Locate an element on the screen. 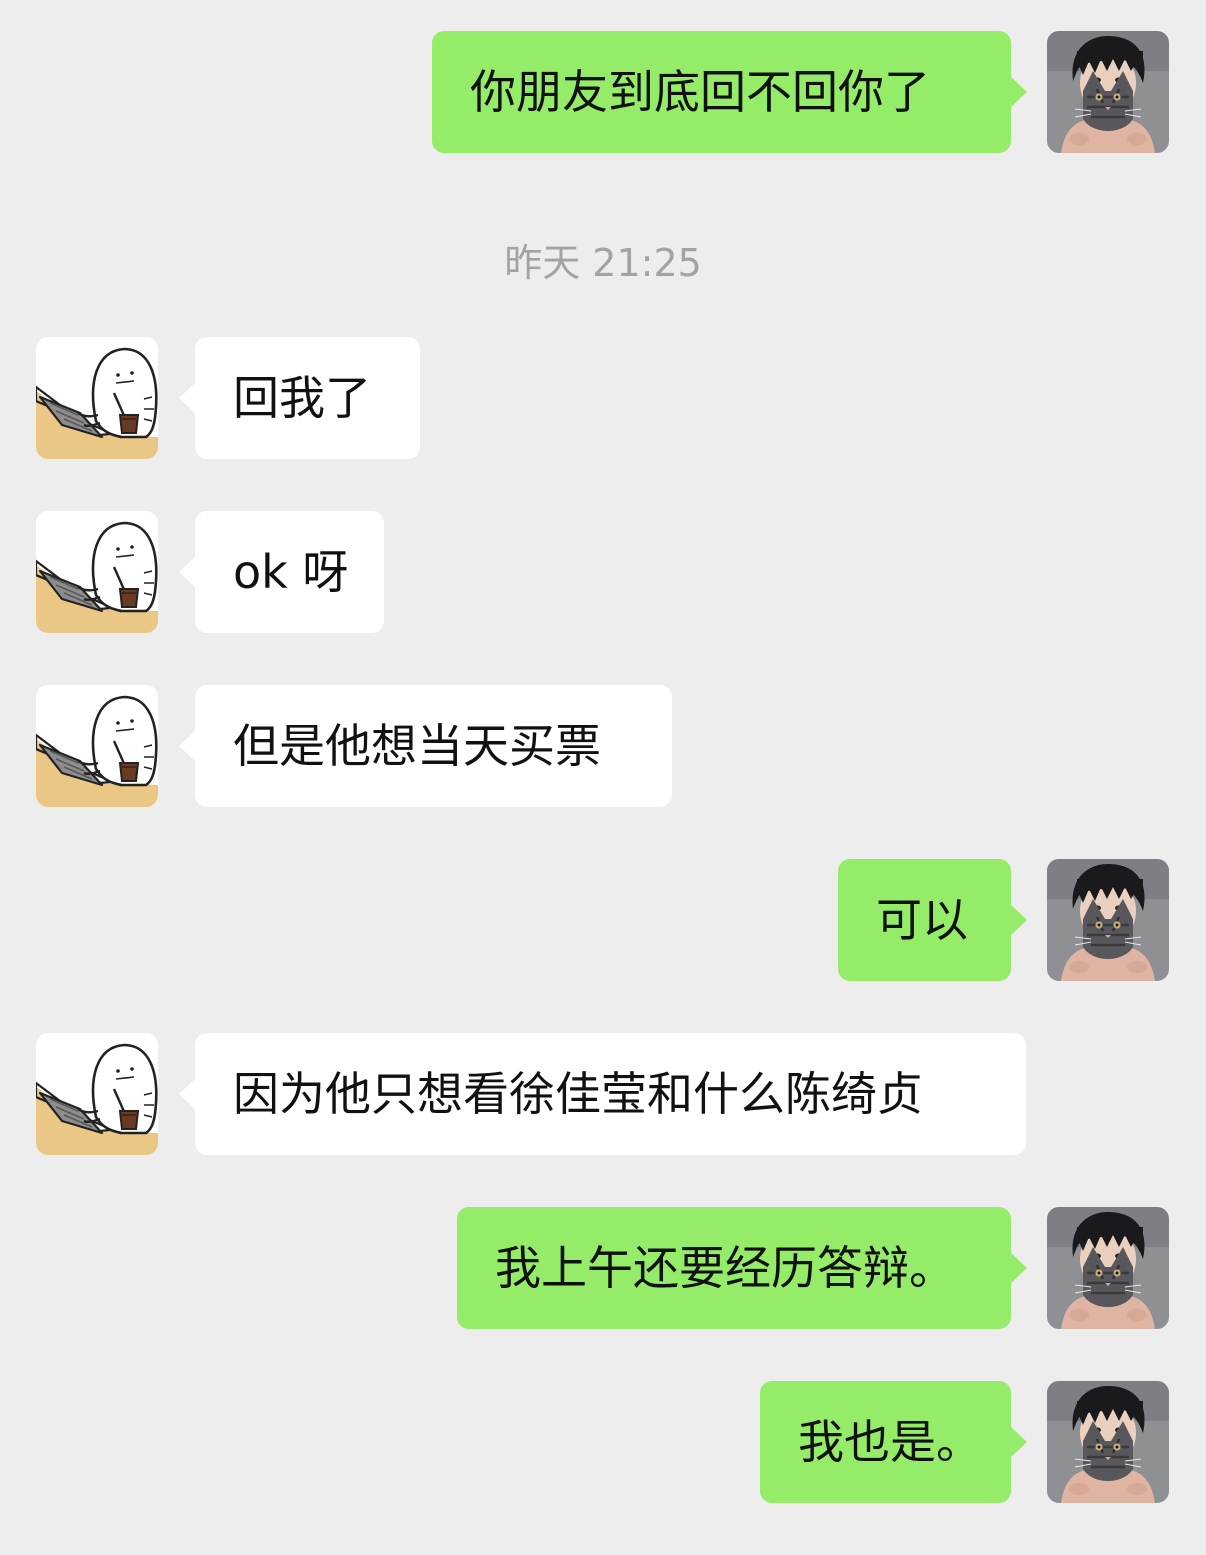  message-bubble-sent: 我也是。 is located at coordinates (893, 1442).